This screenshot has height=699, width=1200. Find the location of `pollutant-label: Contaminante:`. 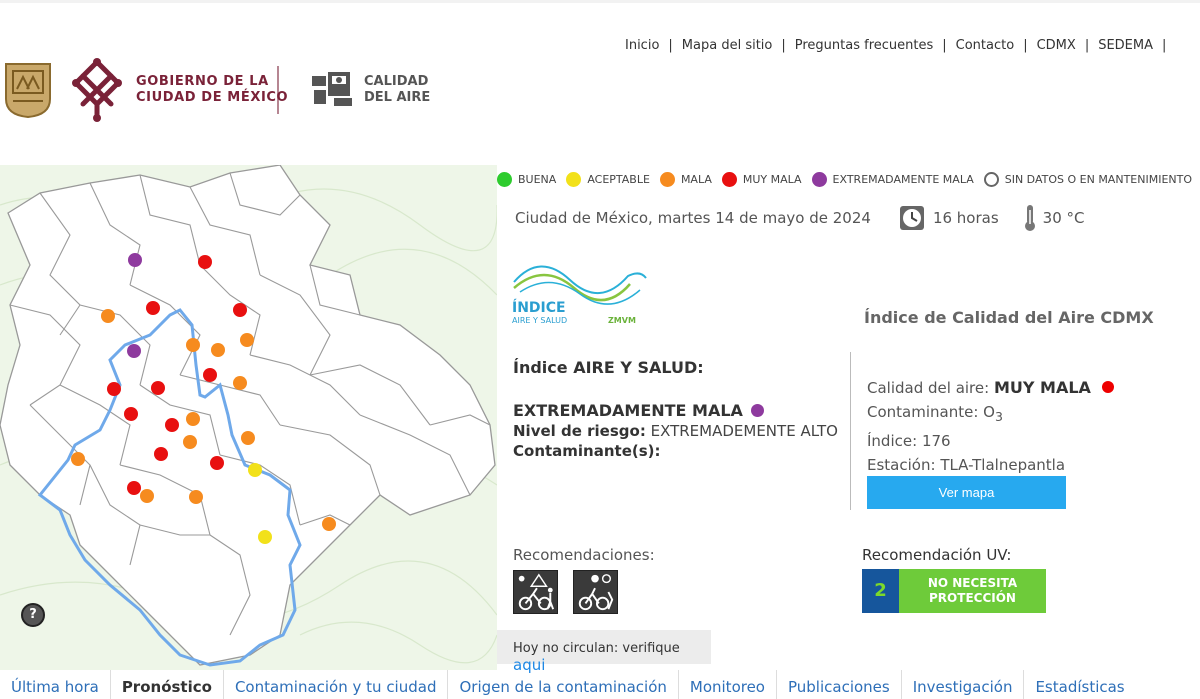

pollutant-label: Contaminante: is located at coordinates (923, 412).